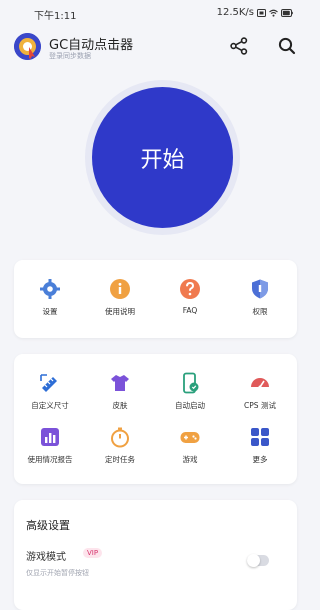 This screenshot has height=610, width=320. Describe the element at coordinates (120, 391) in the screenshot. I see `tool-item-skin: 皮肤` at that location.